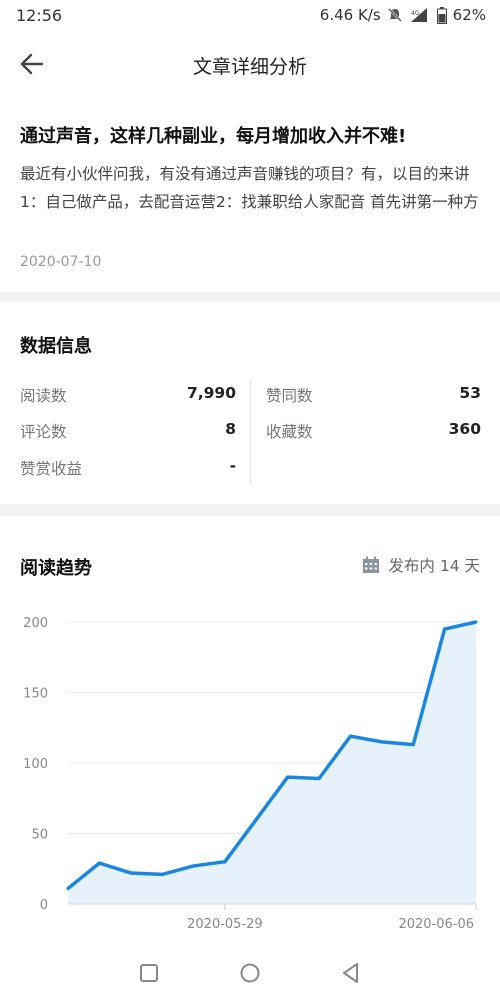 This screenshot has height=1000, width=500. What do you see at coordinates (56, 346) in the screenshot?
I see `data-info-title: 数据信息` at bounding box center [56, 346].